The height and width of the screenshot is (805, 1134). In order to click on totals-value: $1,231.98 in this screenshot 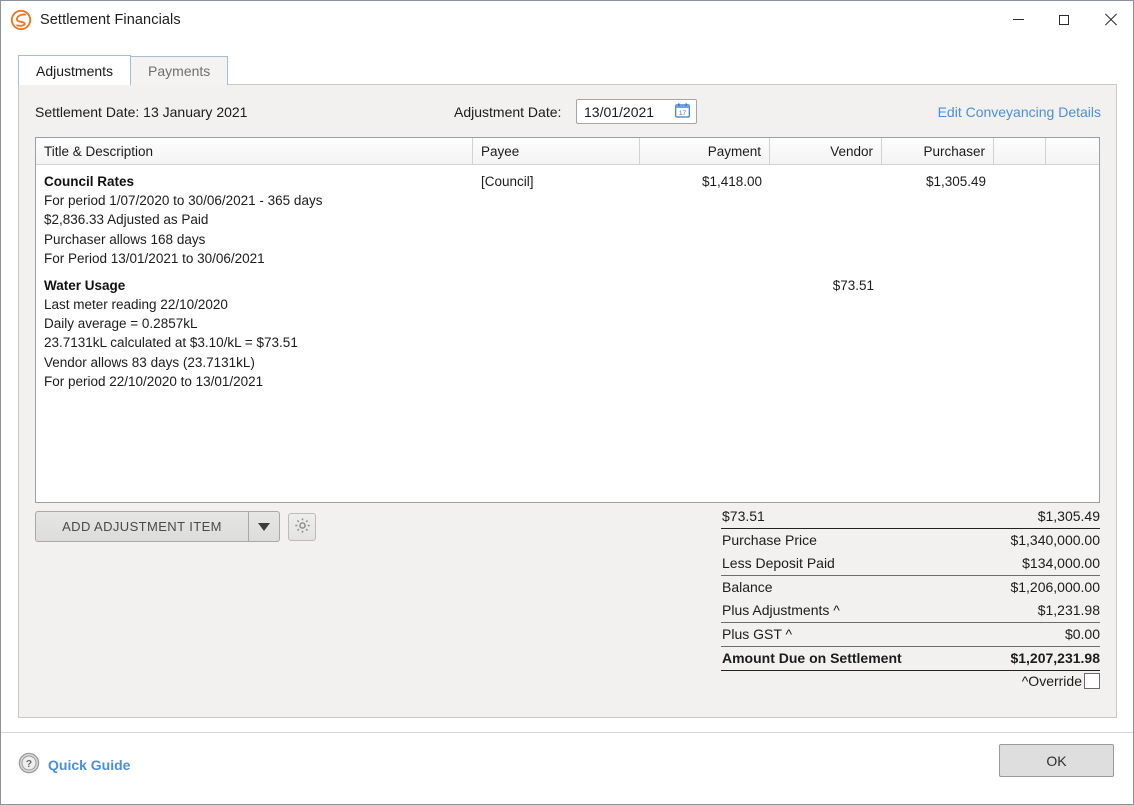, I will do `click(1068, 610)`.